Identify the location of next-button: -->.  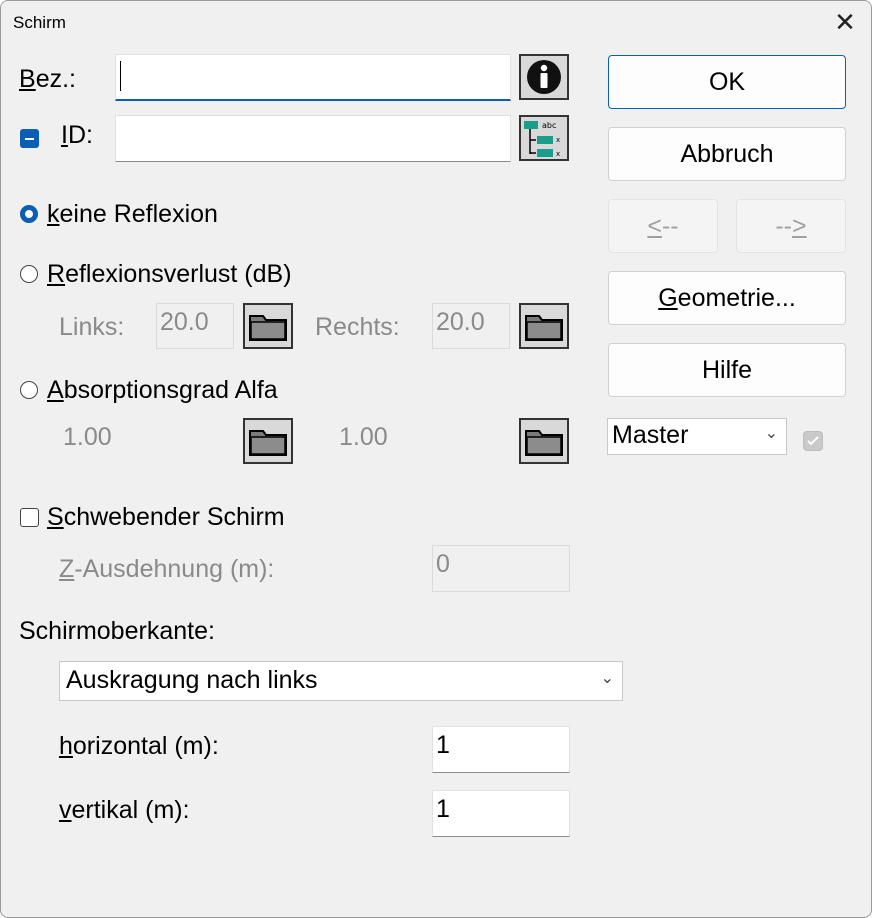
(791, 226).